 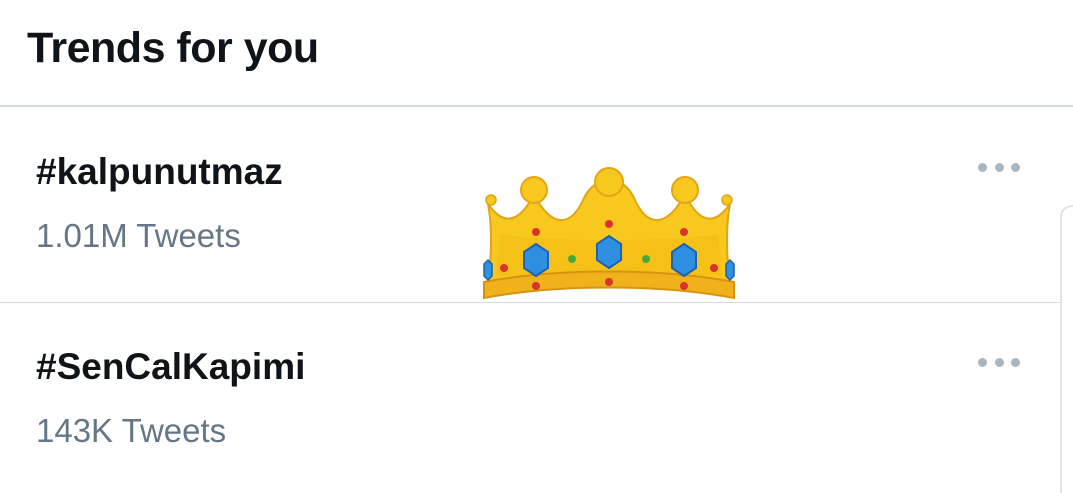 I want to click on trend-tweet-count: 1.01M Tweets, so click(x=138, y=235).